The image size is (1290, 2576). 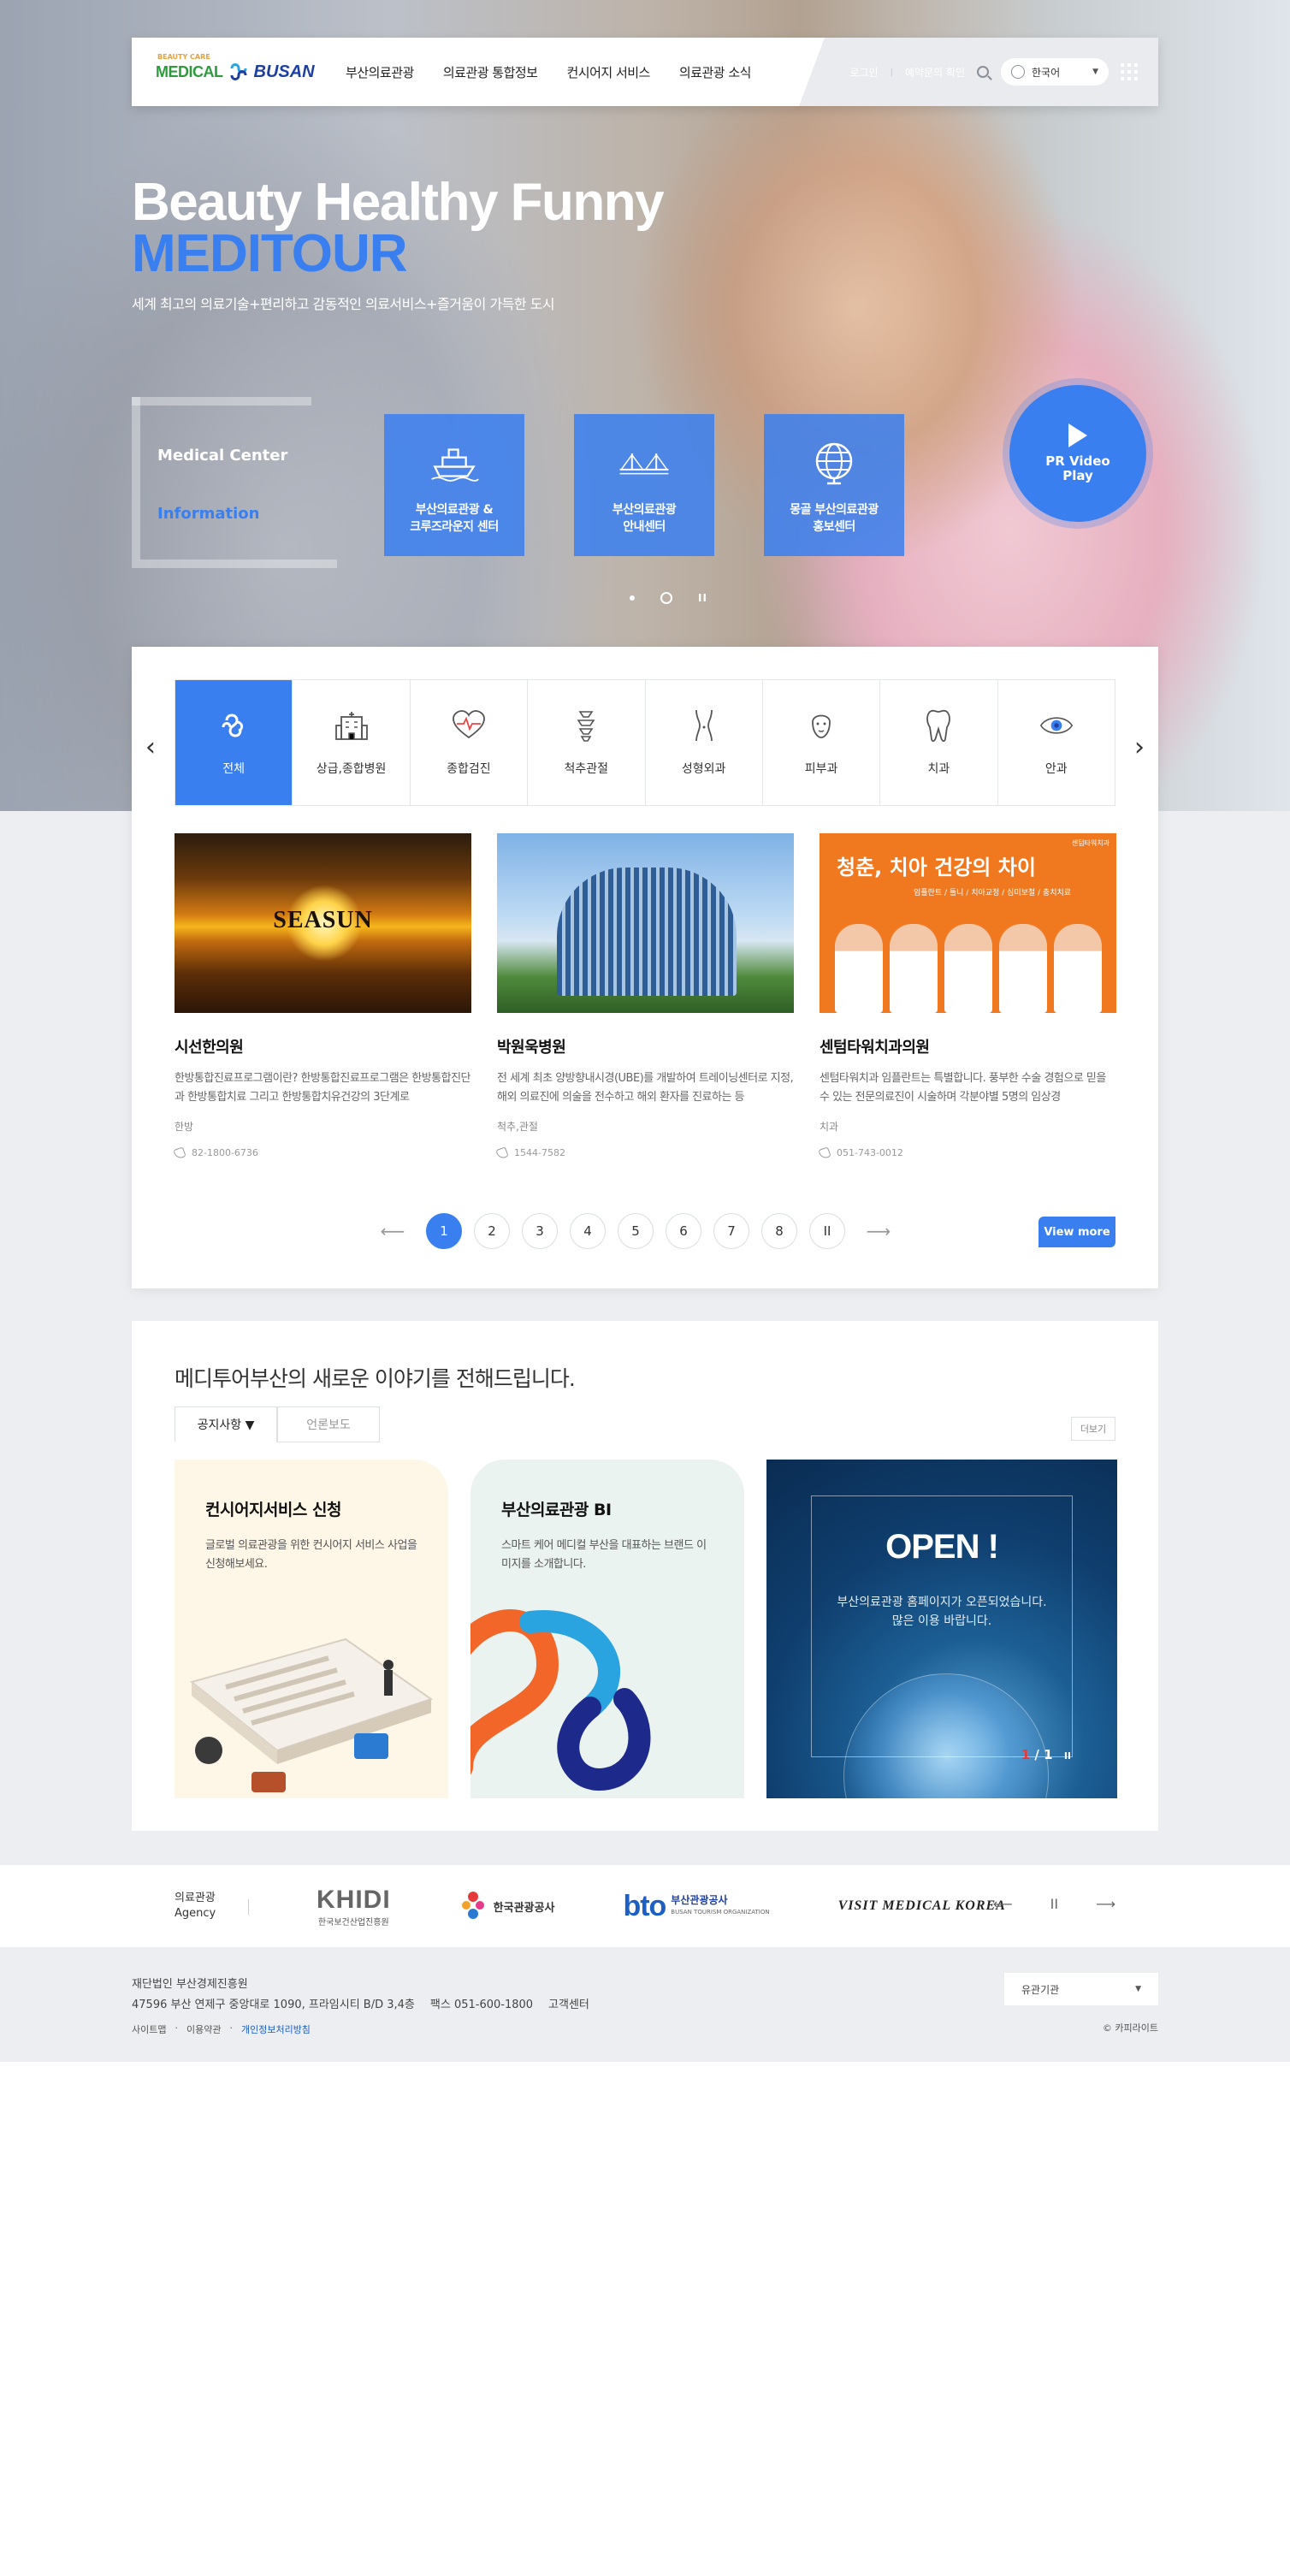 What do you see at coordinates (323, 923) in the screenshot?
I see `hospital-image: SEASUN` at bounding box center [323, 923].